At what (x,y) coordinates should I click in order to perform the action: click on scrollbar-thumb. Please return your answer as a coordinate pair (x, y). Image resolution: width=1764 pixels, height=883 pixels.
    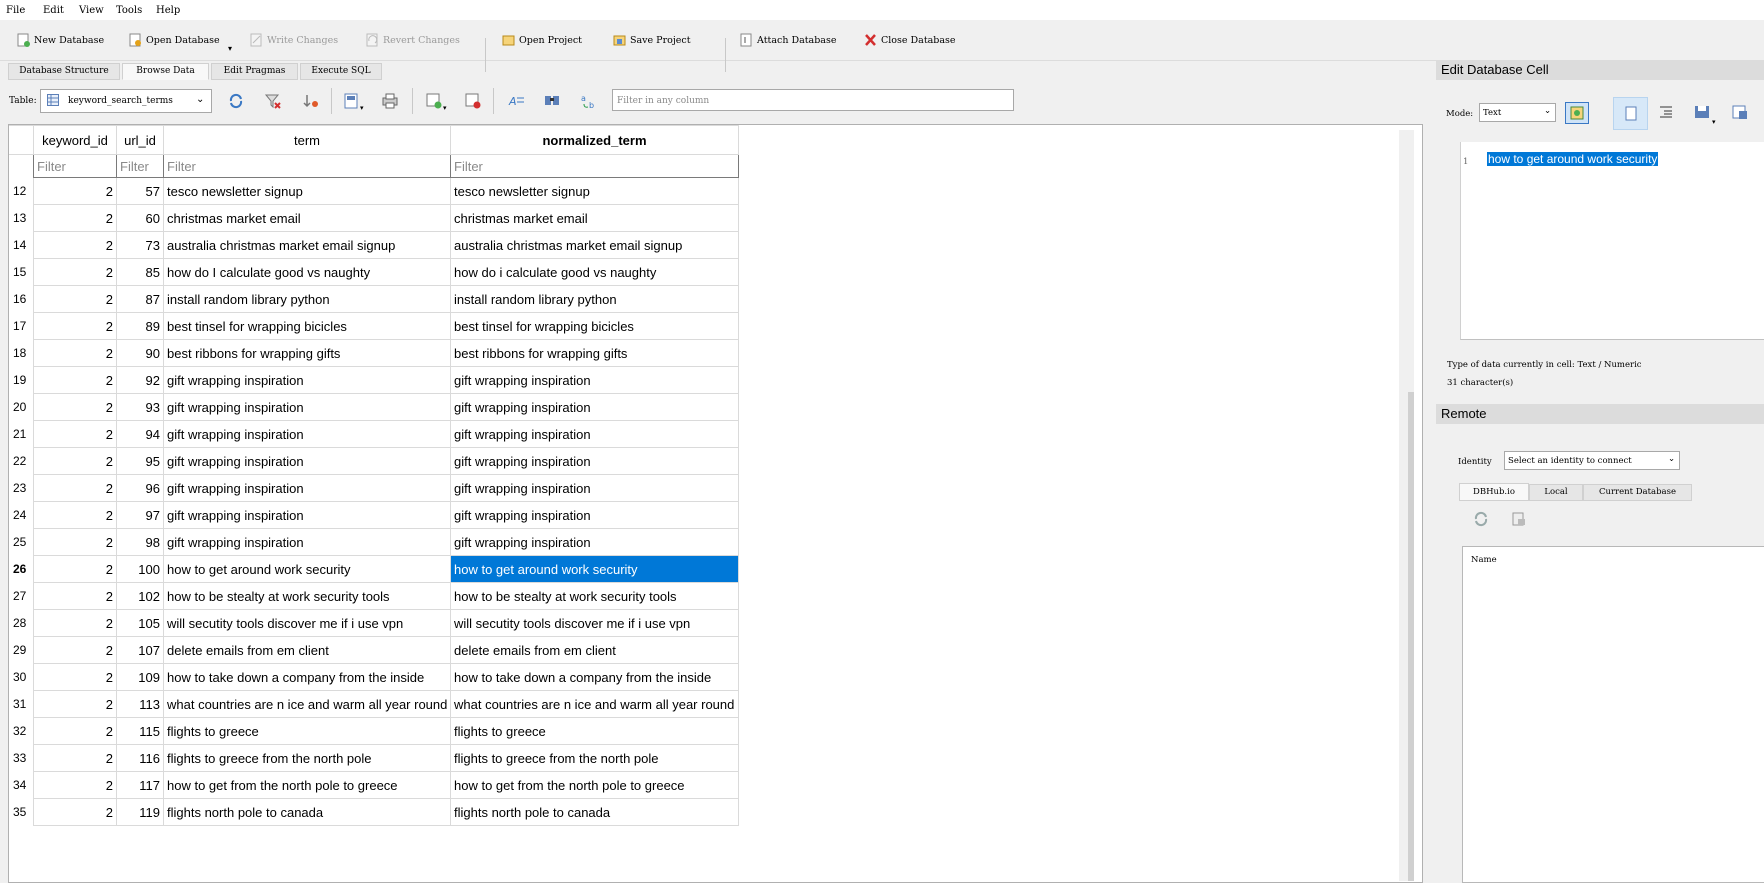
    Looking at the image, I should click on (1411, 636).